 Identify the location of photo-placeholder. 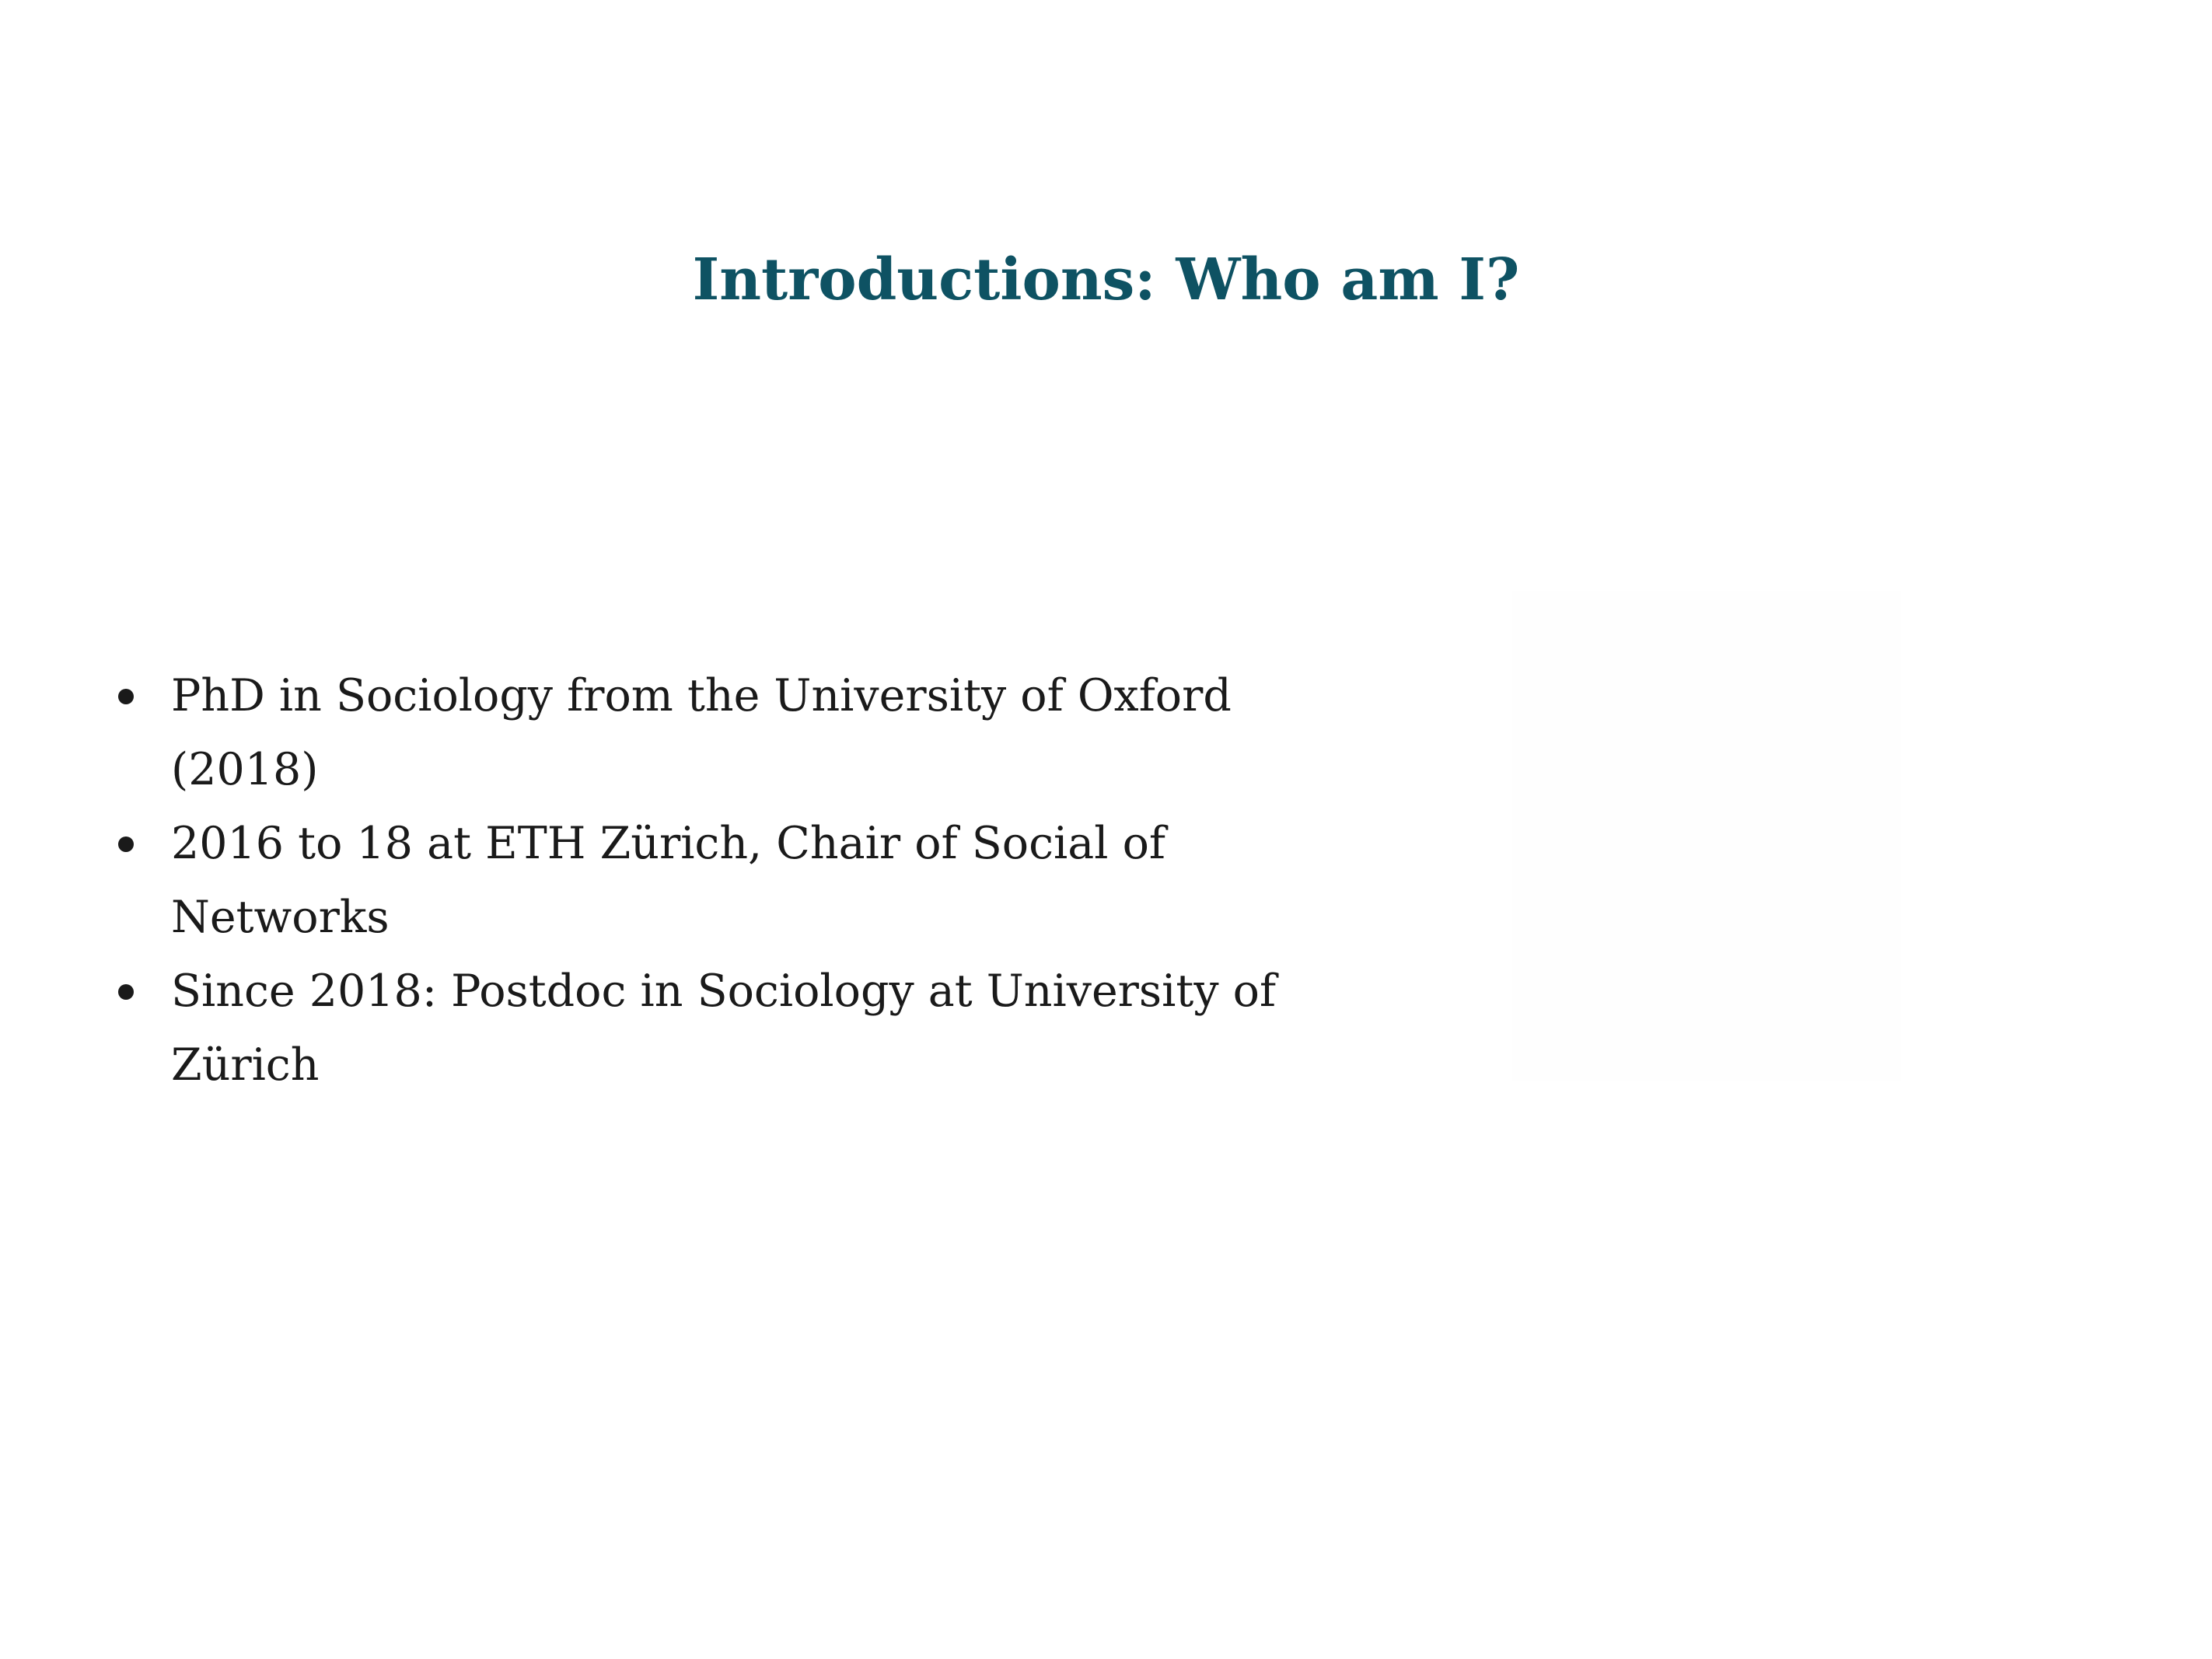
(1706, 836).